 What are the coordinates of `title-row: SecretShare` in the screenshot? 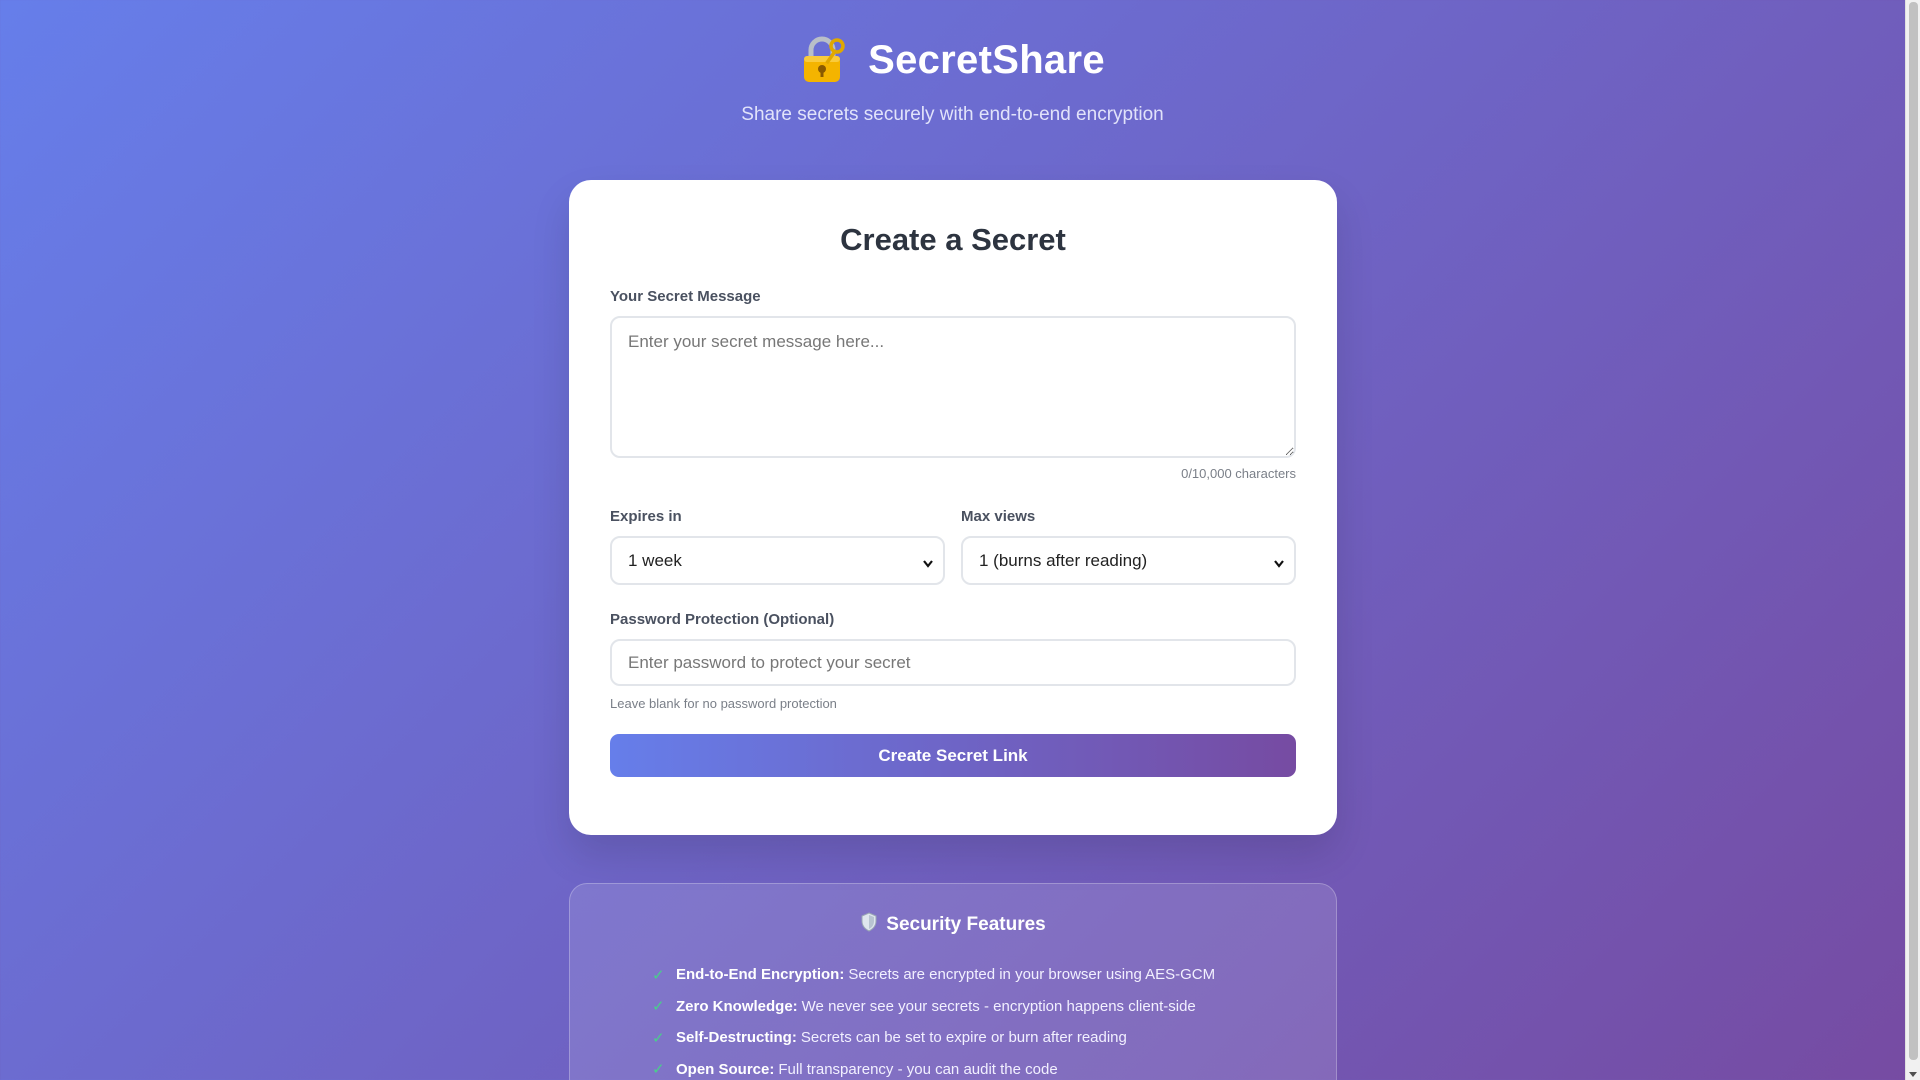 It's located at (952, 60).